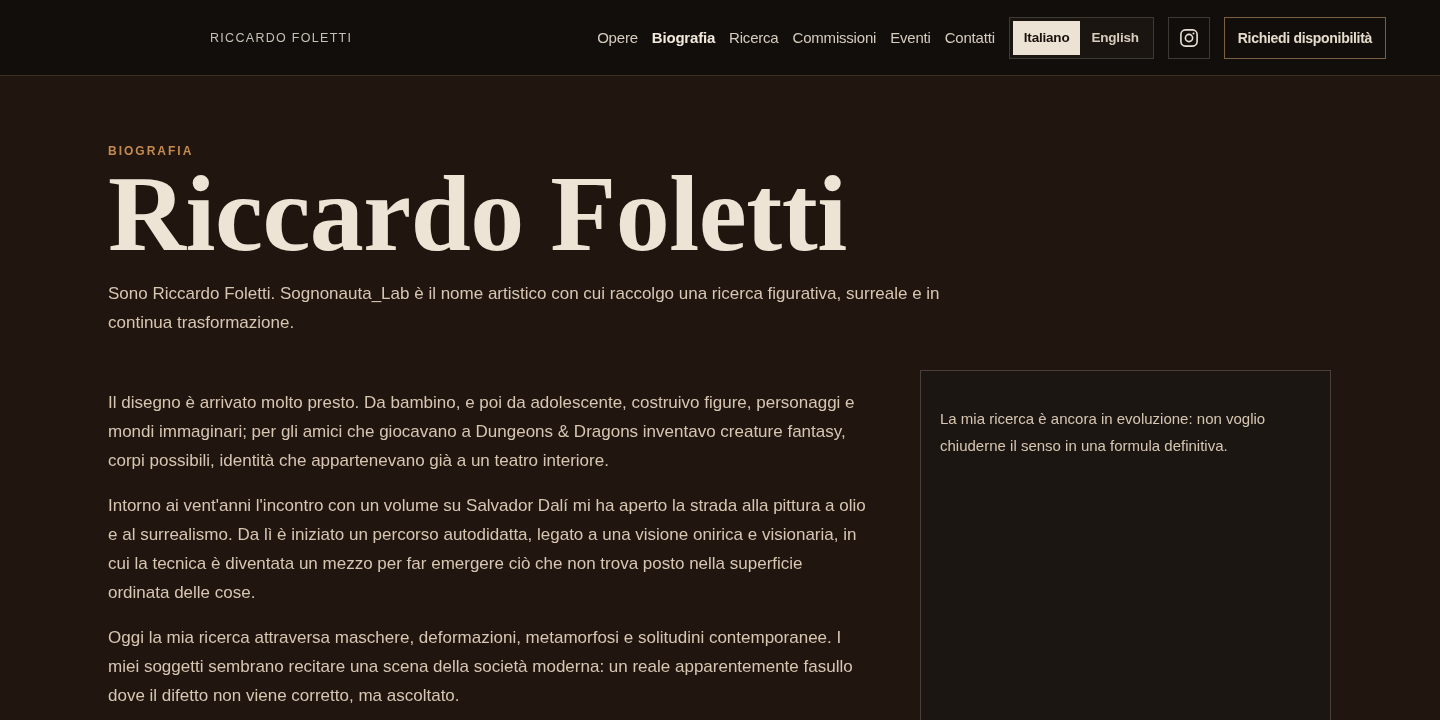 This screenshot has width=1440, height=720. Describe the element at coordinates (281, 37) in the screenshot. I see `brand-link: RICCARDO FOLETTI` at that location.